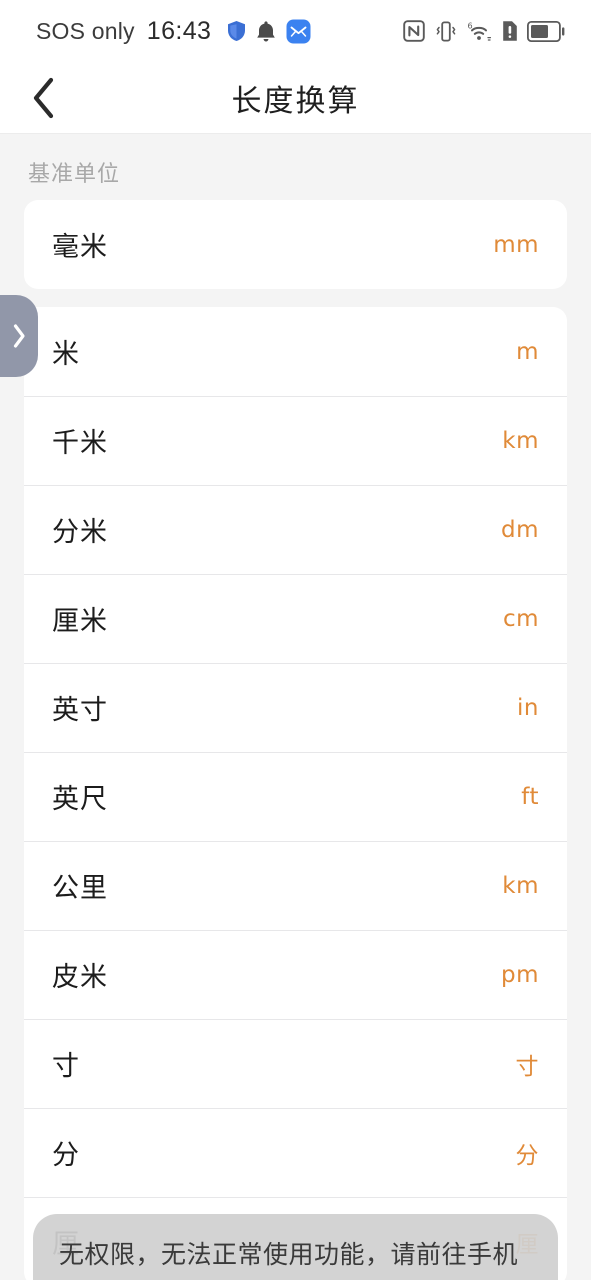 This screenshot has width=591, height=1280. I want to click on unit-name: 英尺, so click(80, 799).